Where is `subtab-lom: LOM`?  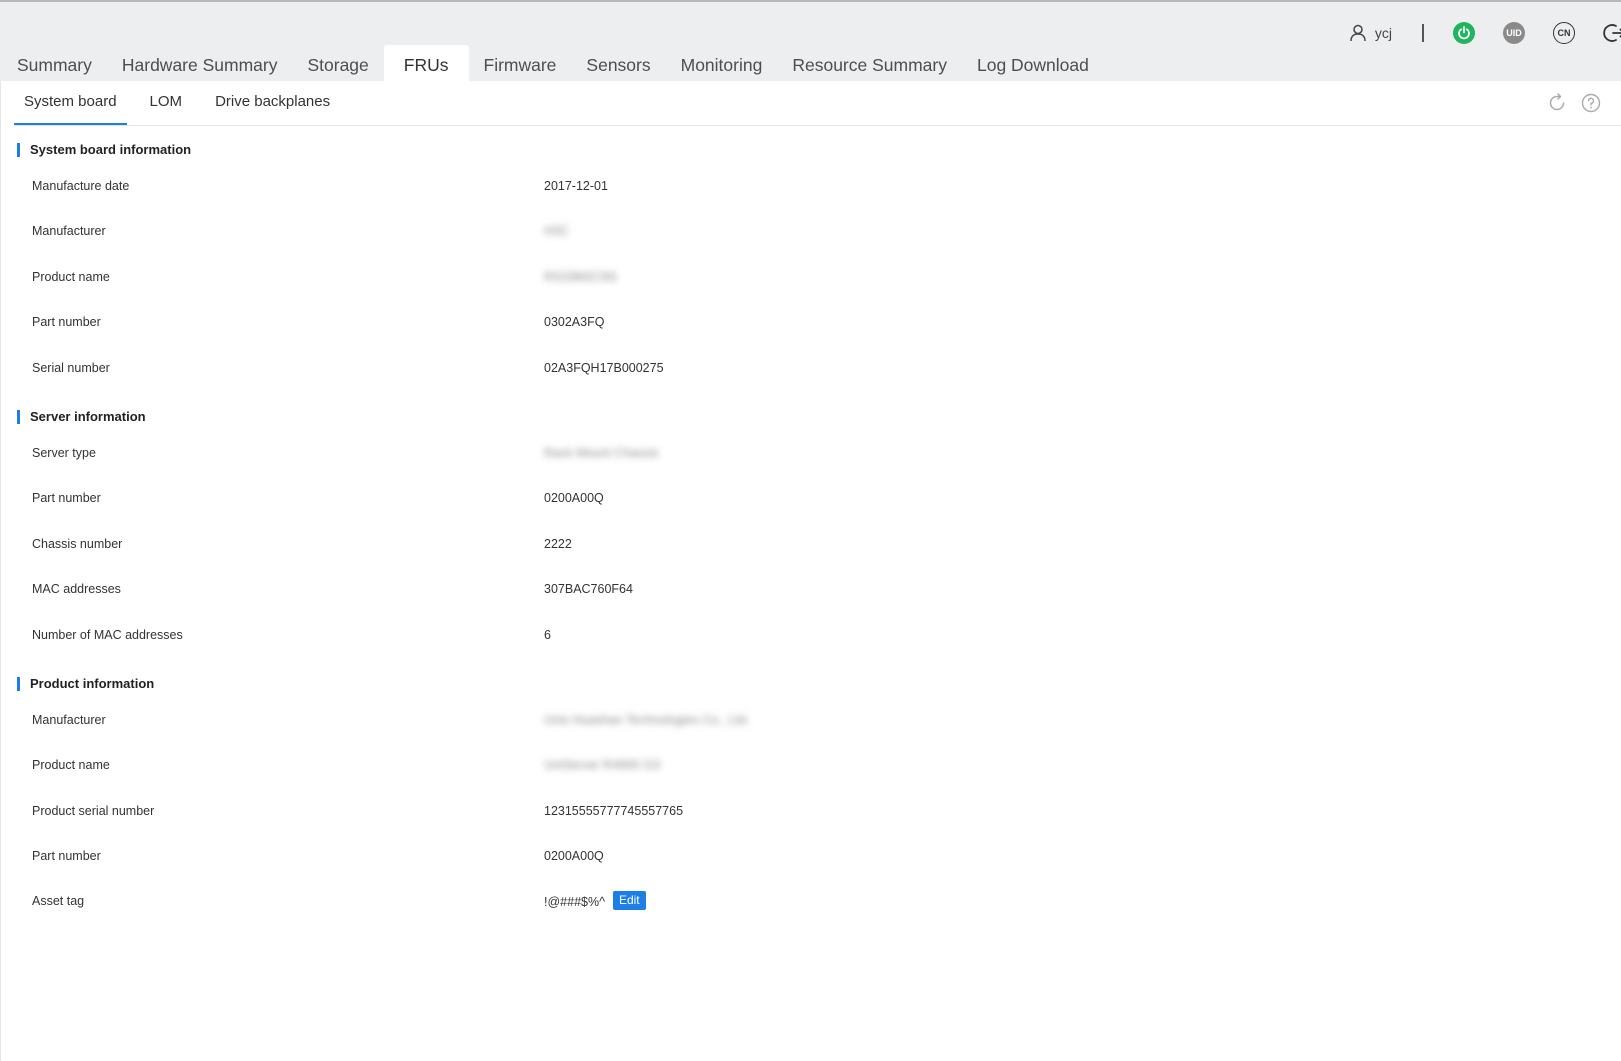 subtab-lom: LOM is located at coordinates (166, 102).